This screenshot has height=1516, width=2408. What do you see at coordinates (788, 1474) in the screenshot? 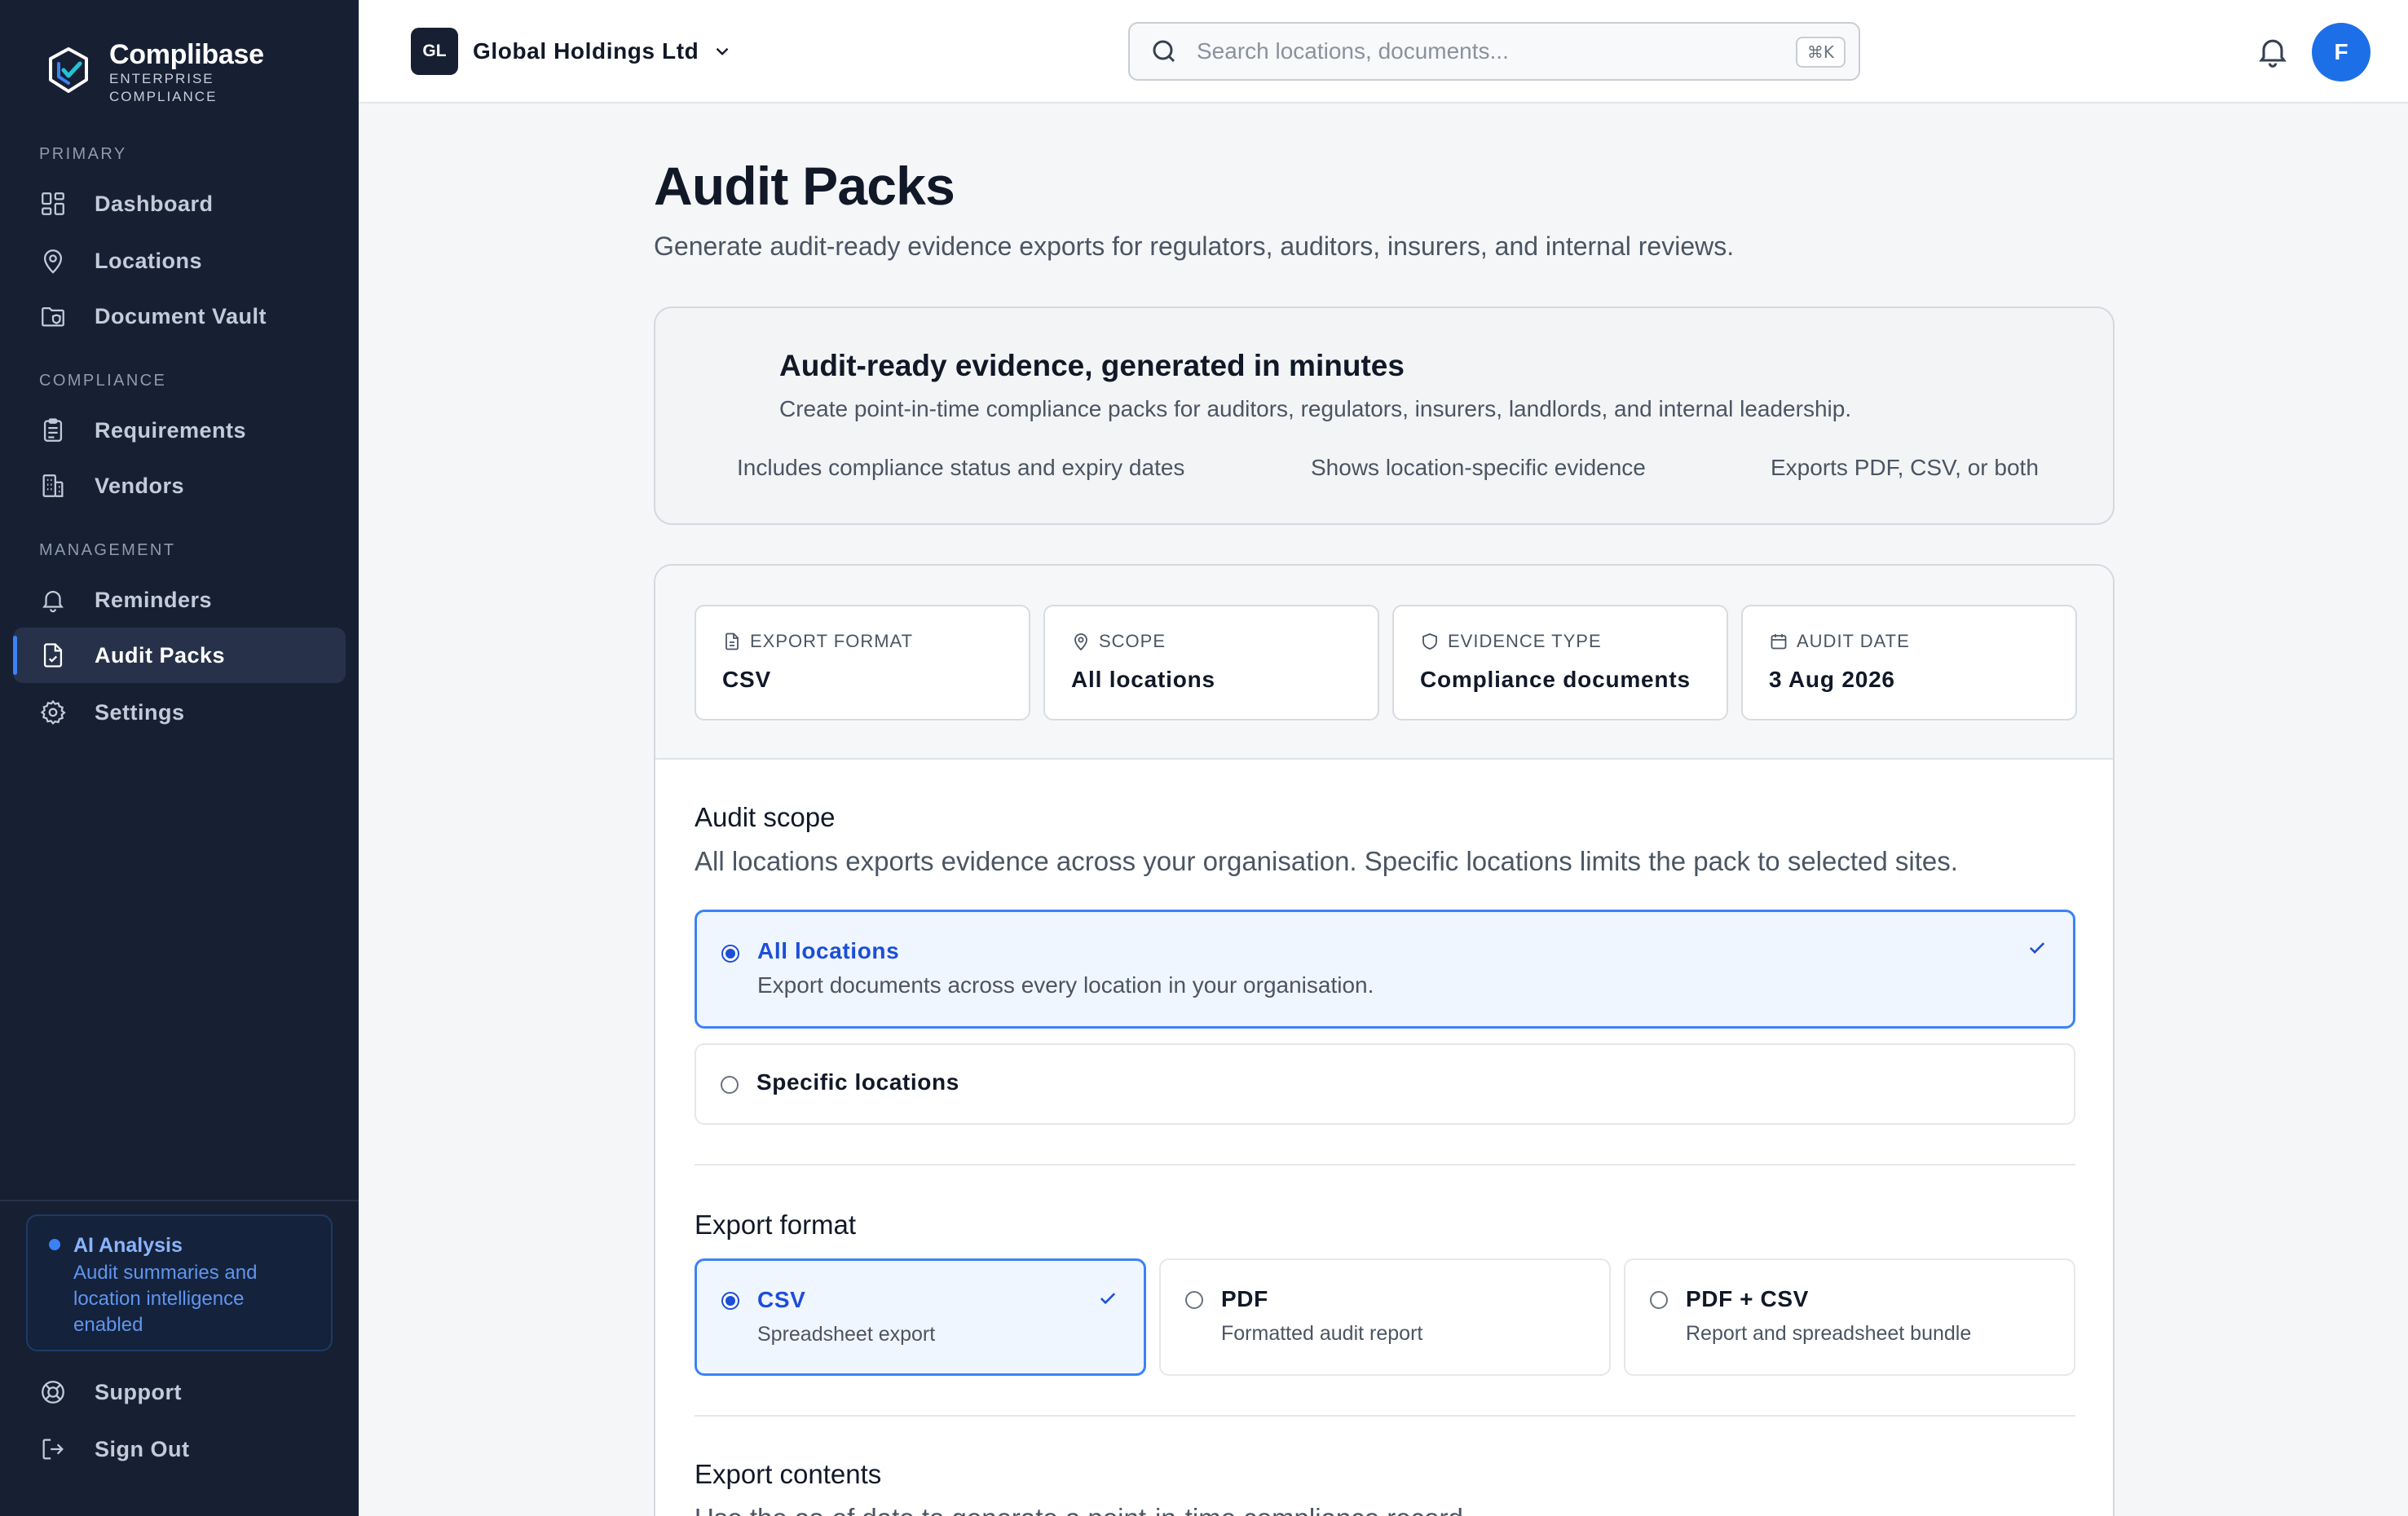
I see `export-contents-title: Export contents` at bounding box center [788, 1474].